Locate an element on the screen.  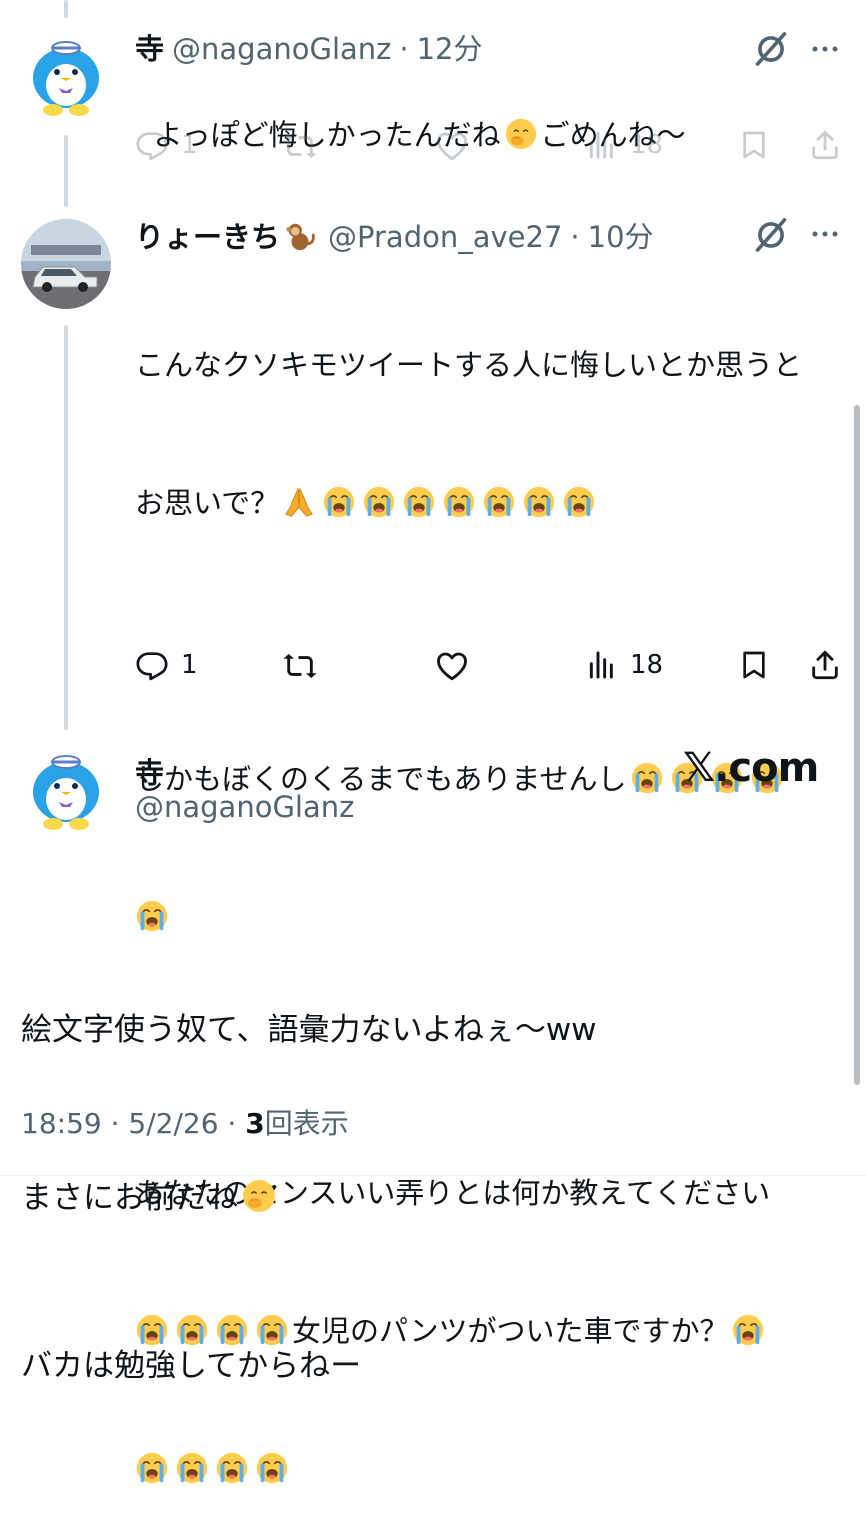
author-name-text: りょーきち is located at coordinates (208, 237).